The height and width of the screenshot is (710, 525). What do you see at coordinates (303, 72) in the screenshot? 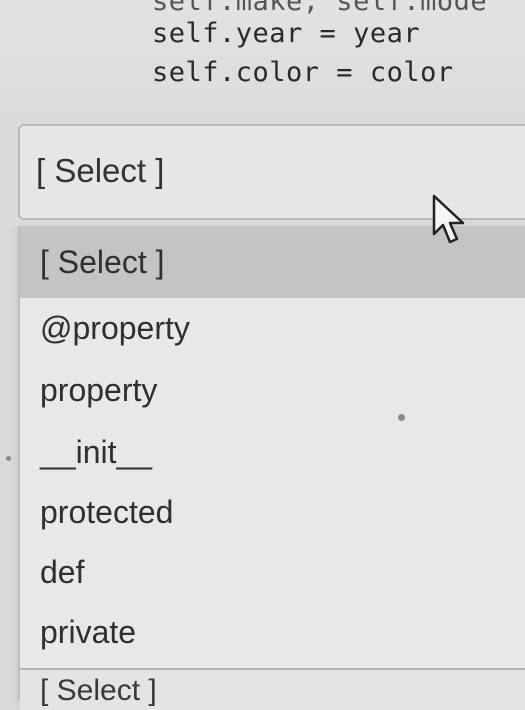
I see `code-line: self.color = color` at bounding box center [303, 72].